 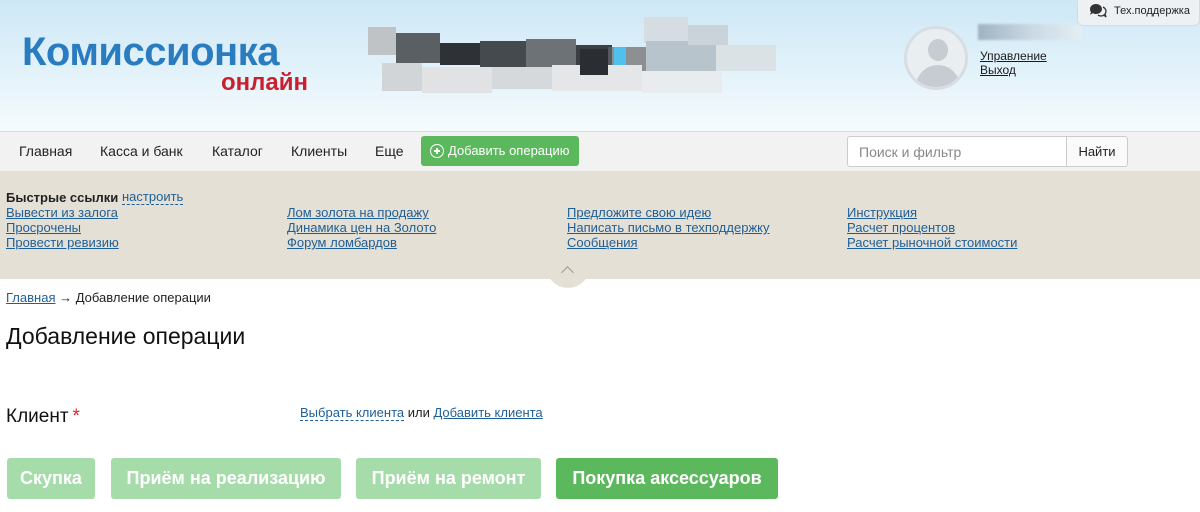 I want to click on repair-button: Приём на ремонт, so click(x=448, y=478).